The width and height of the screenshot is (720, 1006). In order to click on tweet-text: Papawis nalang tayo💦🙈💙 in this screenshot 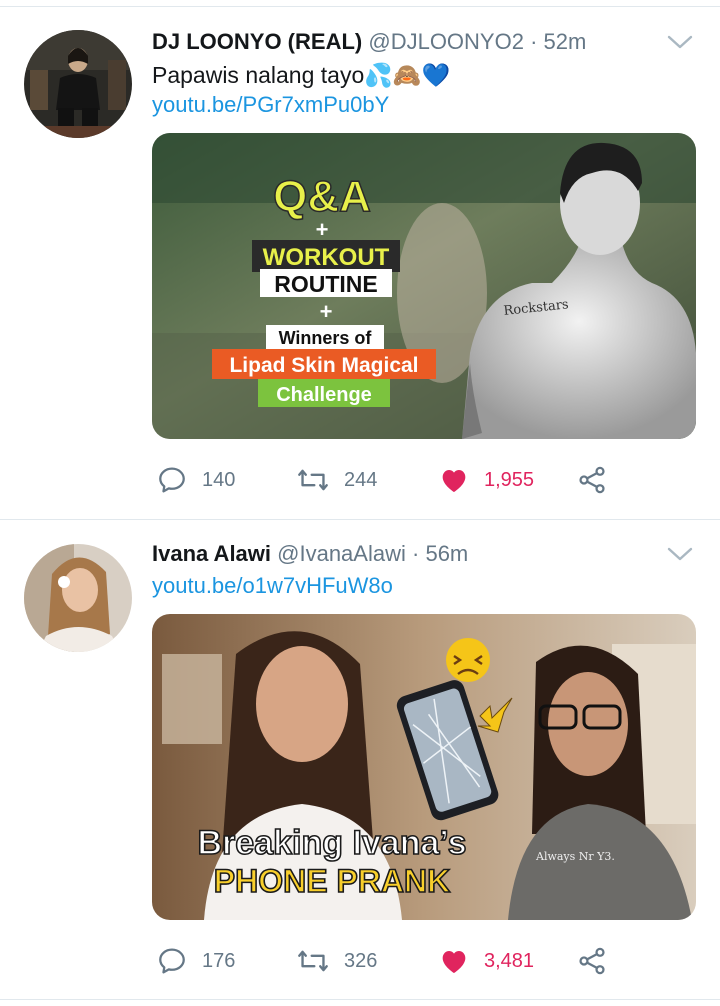, I will do `click(301, 75)`.